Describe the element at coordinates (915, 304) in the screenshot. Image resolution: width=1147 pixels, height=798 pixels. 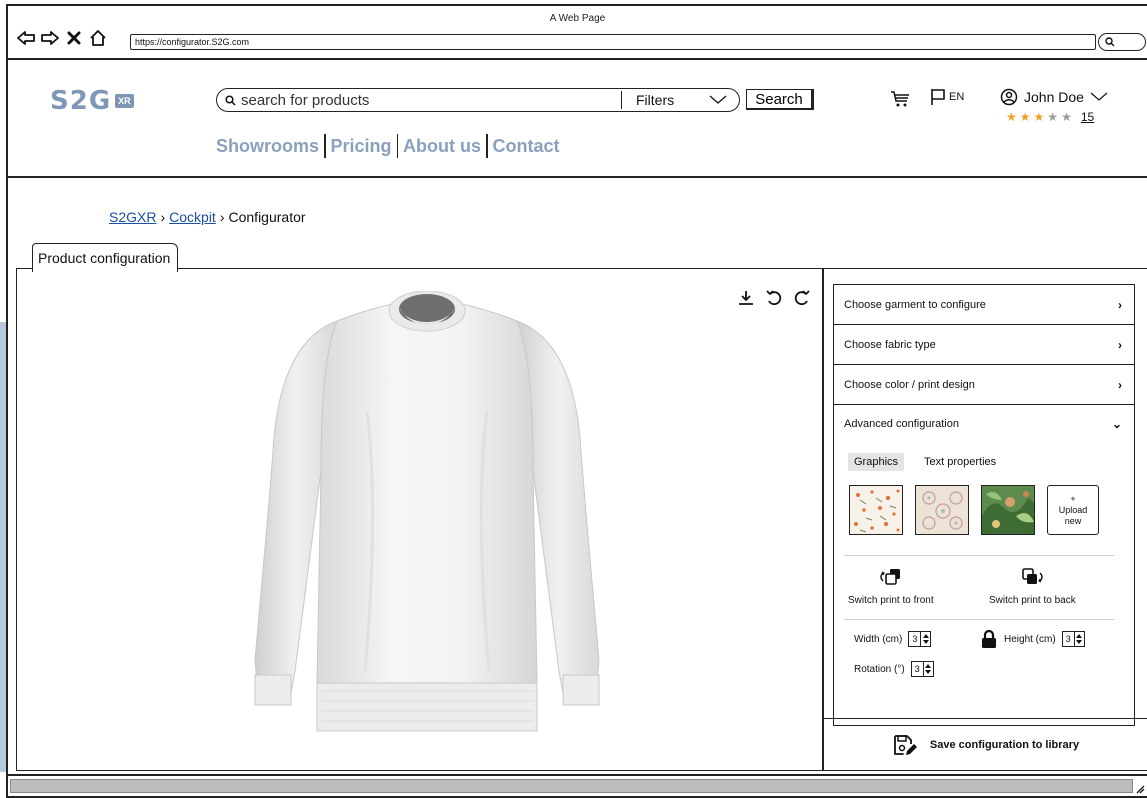
I see `accordion-label: Choose garment to configure` at that location.